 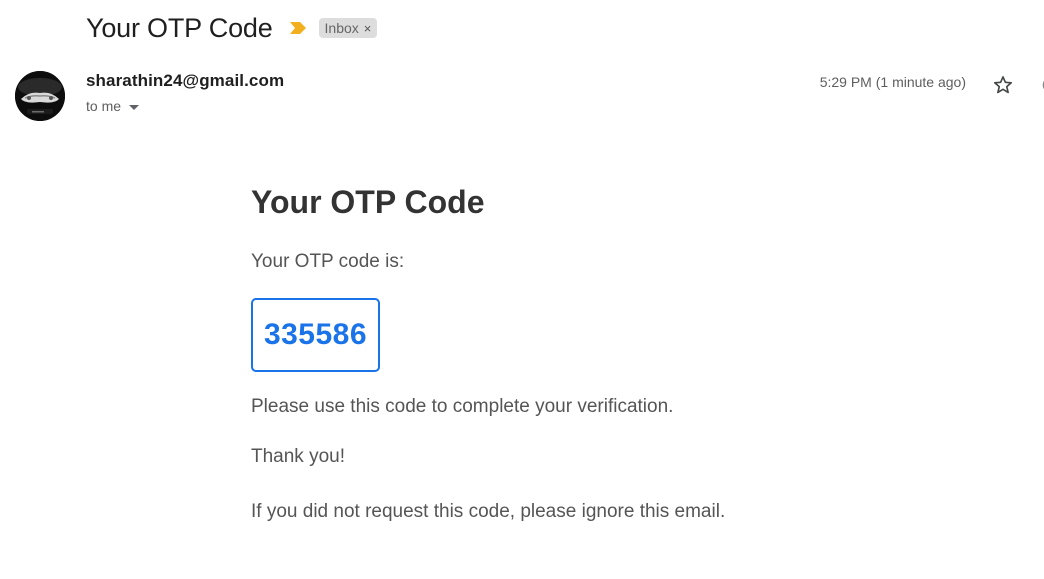 I want to click on otp-code-box: 335586, so click(x=315, y=335).